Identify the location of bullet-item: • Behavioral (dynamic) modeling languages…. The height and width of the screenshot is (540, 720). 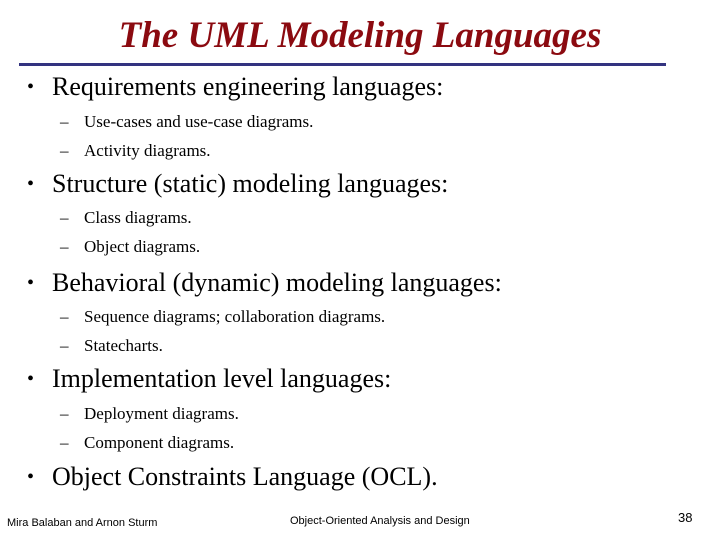
(264, 283).